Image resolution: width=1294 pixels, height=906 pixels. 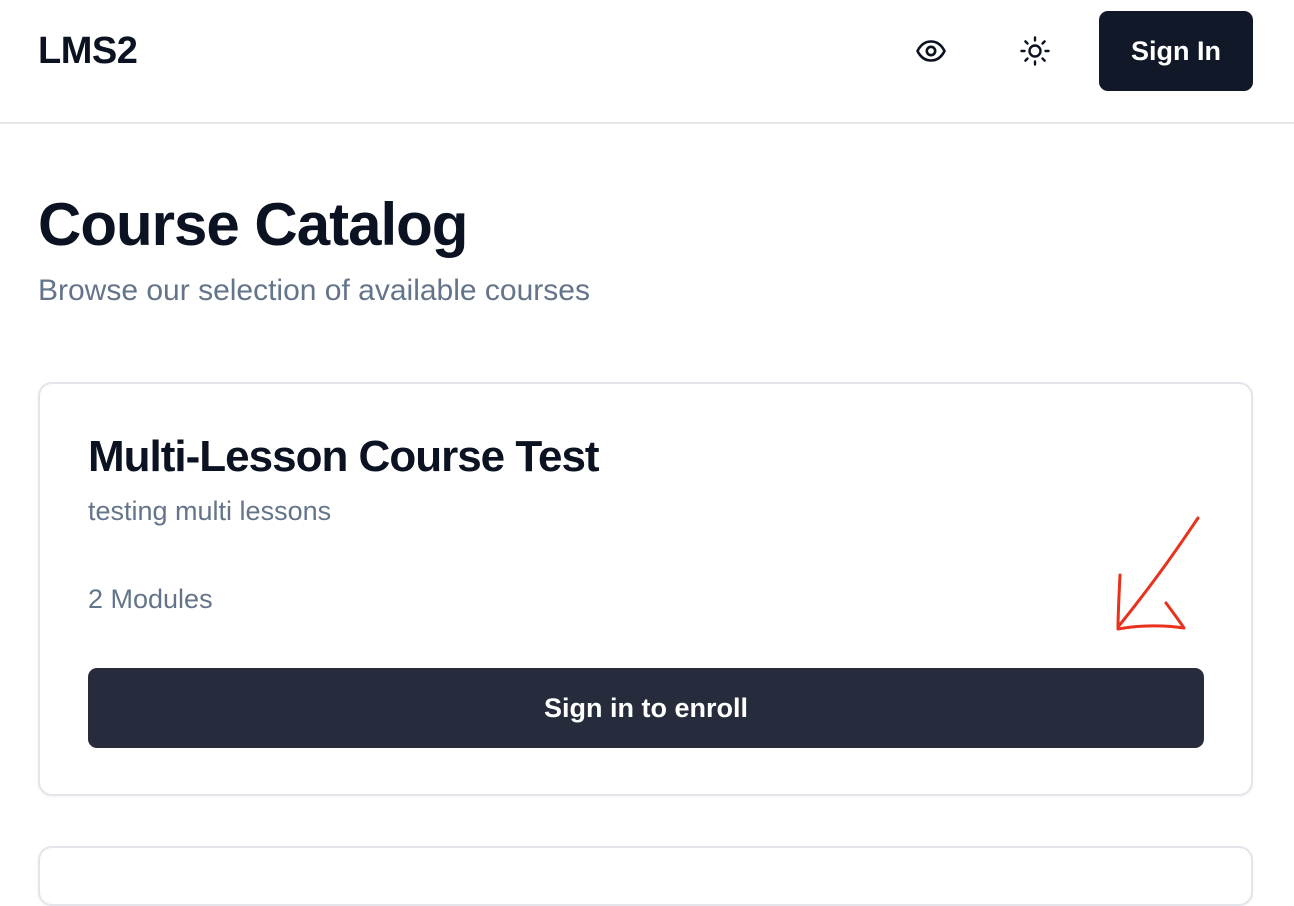 I want to click on course-title: Multi-Lesson Course Test, so click(x=344, y=456).